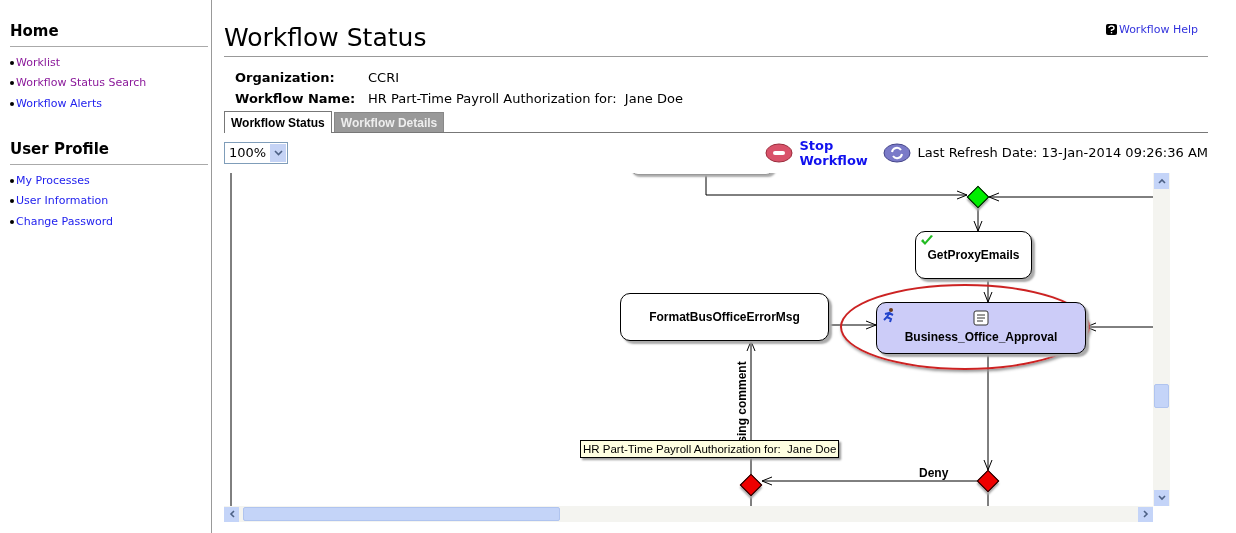 The height and width of the screenshot is (533, 1236). What do you see at coordinates (62, 201) in the screenshot?
I see `sidebar-link: User Information` at bounding box center [62, 201].